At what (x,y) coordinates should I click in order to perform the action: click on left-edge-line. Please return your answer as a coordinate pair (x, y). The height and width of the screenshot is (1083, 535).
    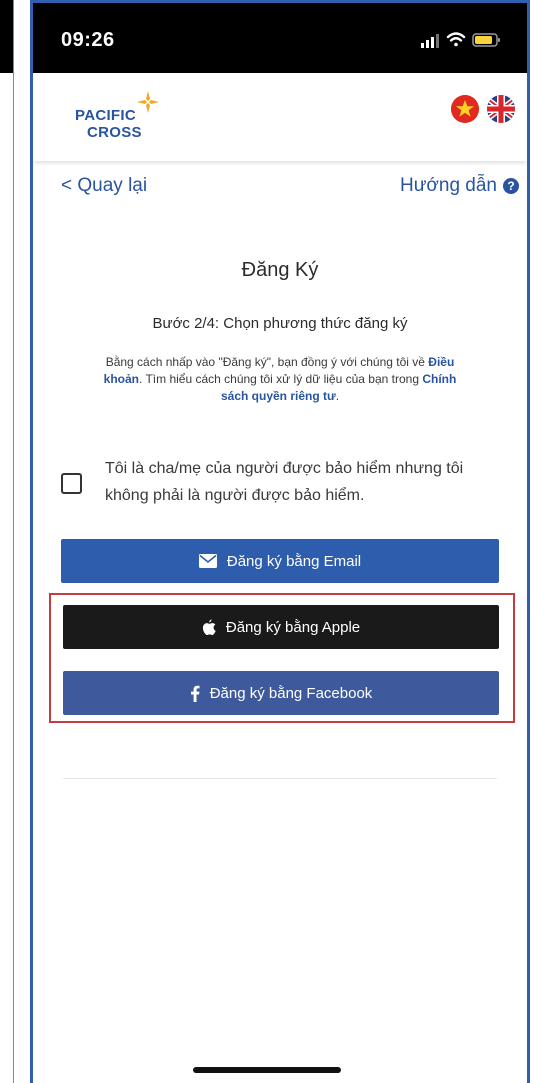
    Looking at the image, I should click on (13, 541).